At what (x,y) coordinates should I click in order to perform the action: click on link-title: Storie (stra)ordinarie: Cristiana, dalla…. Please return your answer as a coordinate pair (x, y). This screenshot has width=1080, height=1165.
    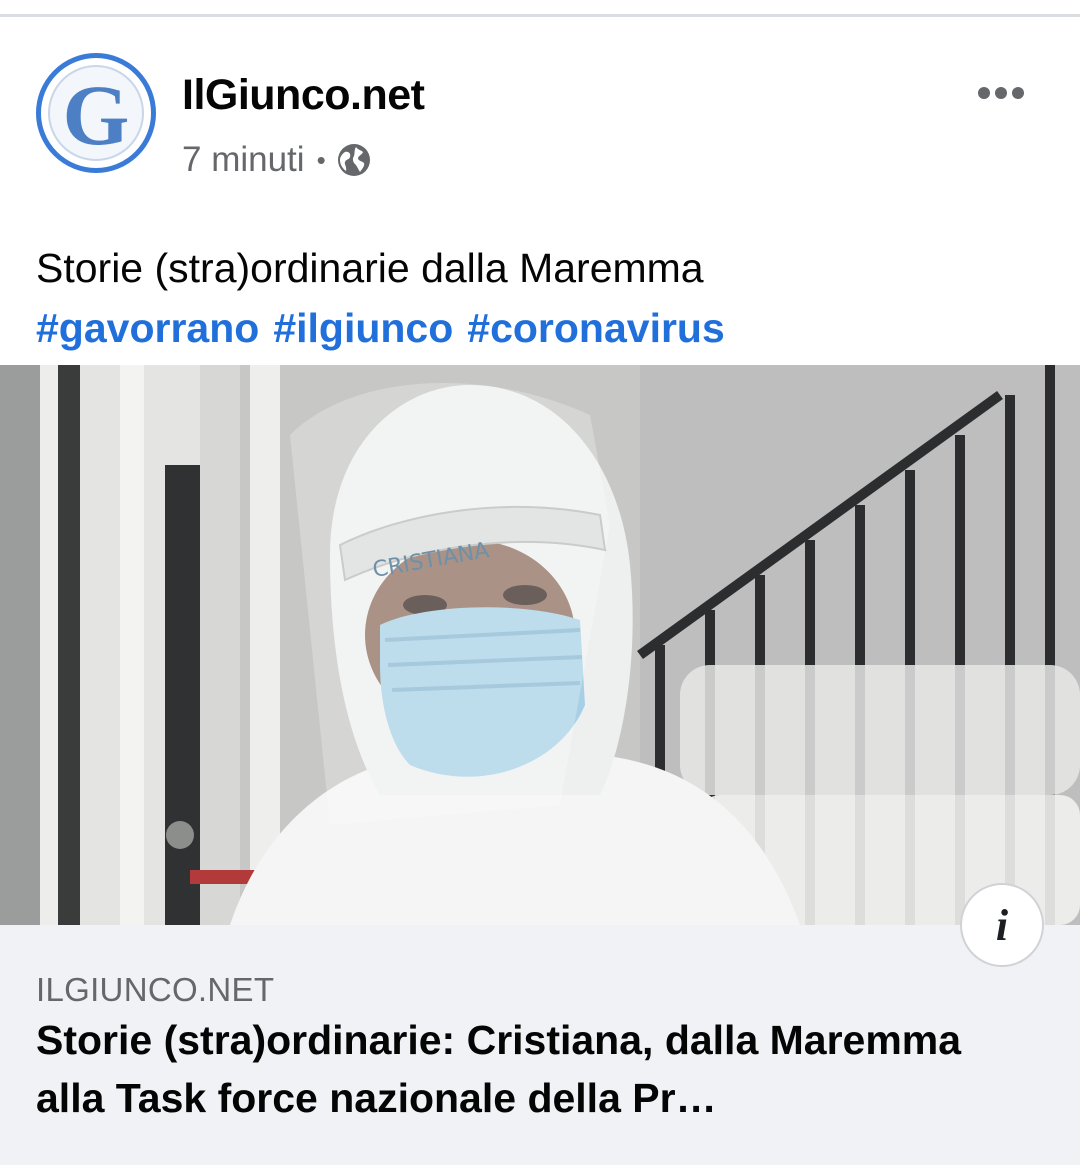
    Looking at the image, I should click on (536, 1069).